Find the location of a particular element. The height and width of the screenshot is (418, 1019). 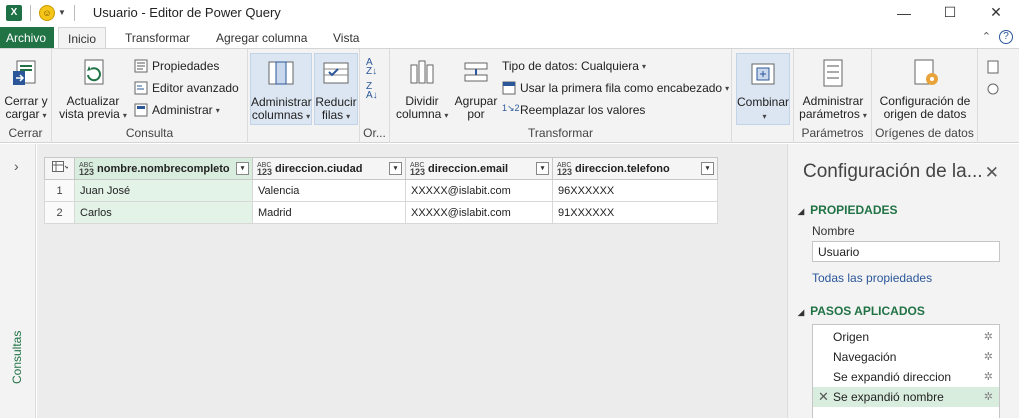

manage-button: Administrar ▾ is located at coordinates (177, 110).